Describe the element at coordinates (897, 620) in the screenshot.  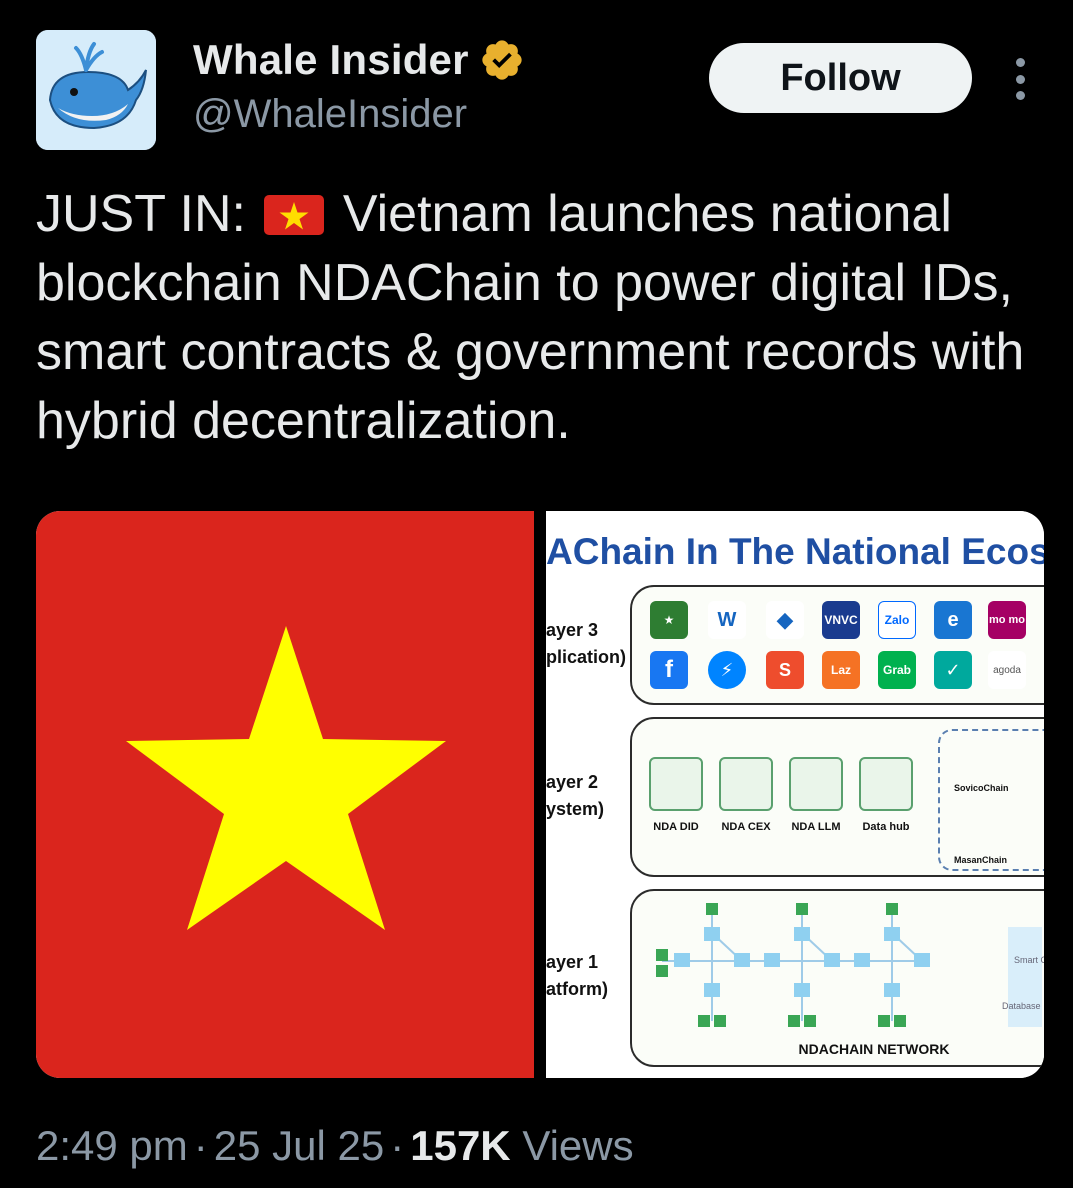
I see `app-zalo-icon: Zalo` at that location.